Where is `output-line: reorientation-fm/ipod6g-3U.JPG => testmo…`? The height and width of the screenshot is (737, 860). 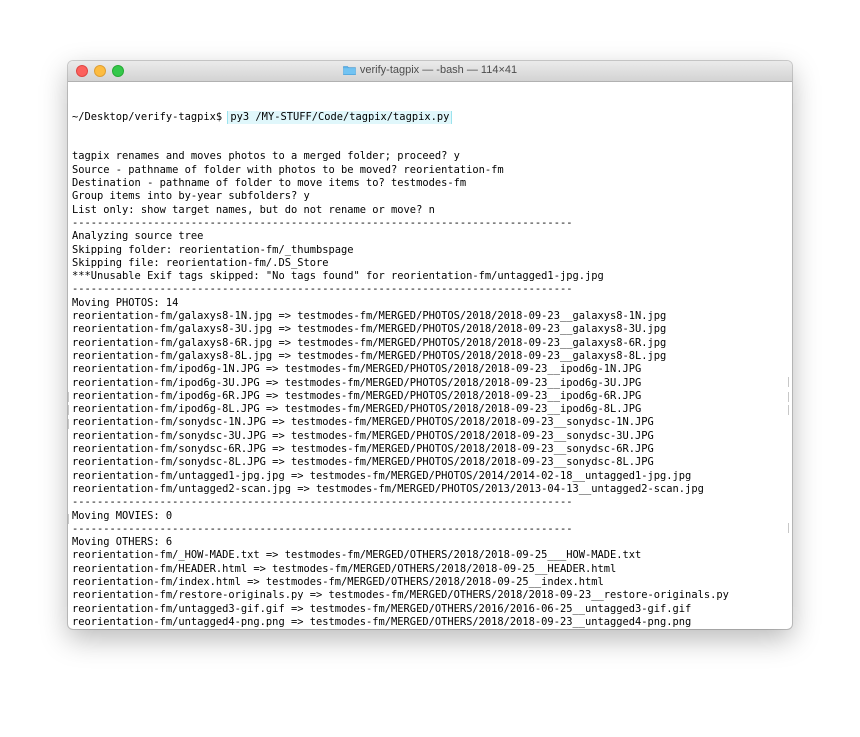 output-line: reorientation-fm/ipod6g-3U.JPG => testmo… is located at coordinates (357, 382).